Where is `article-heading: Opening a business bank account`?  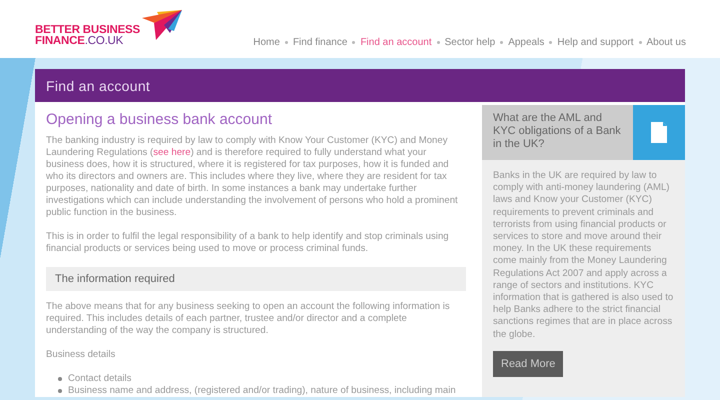 article-heading: Opening a business bank account is located at coordinates (159, 120).